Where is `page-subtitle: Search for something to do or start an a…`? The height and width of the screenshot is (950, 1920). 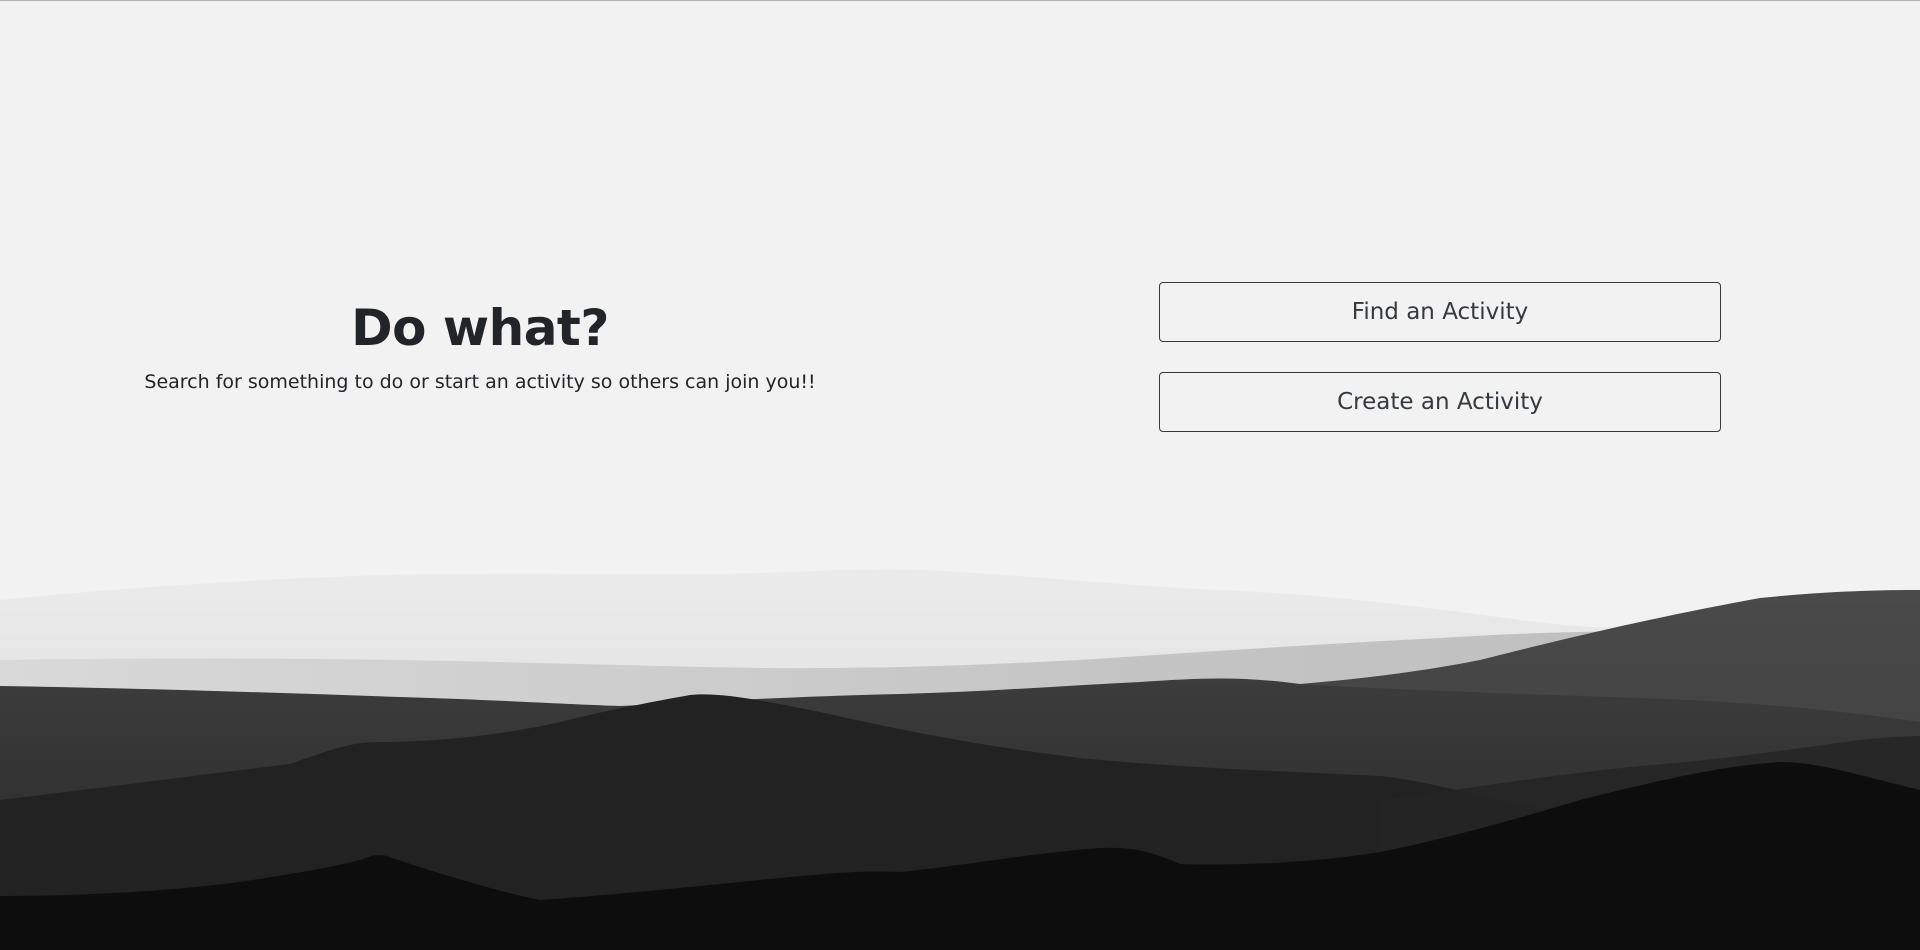
page-subtitle: Search for something to do or start an a… is located at coordinates (480, 382).